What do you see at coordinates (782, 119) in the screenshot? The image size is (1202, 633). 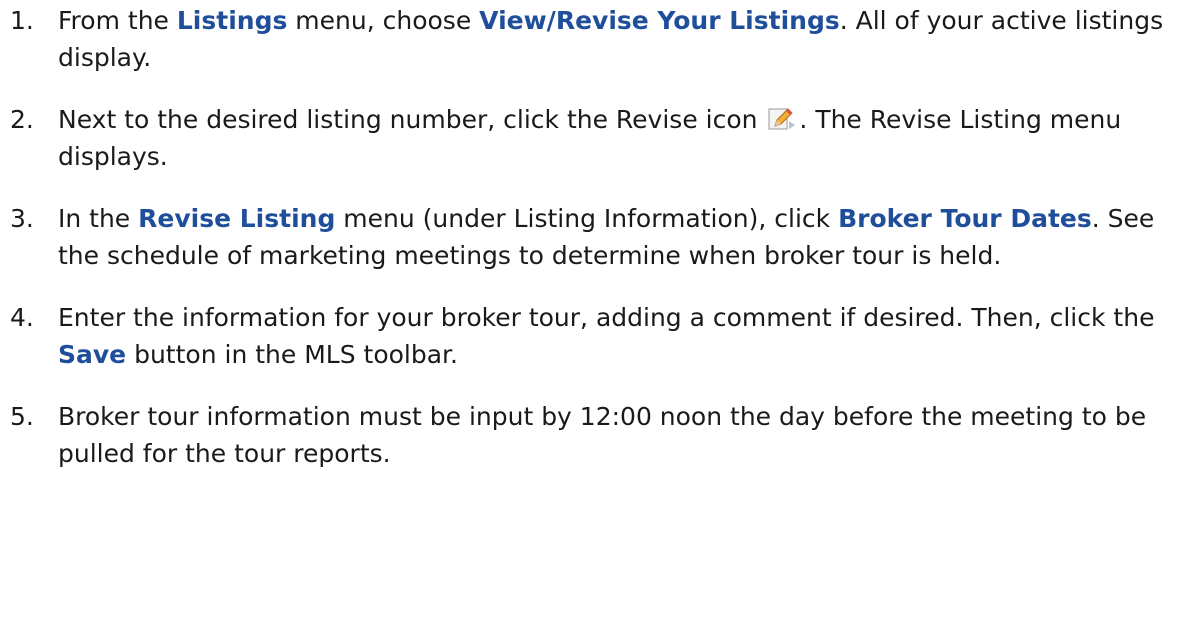 I see `revise-pencil-icon` at bounding box center [782, 119].